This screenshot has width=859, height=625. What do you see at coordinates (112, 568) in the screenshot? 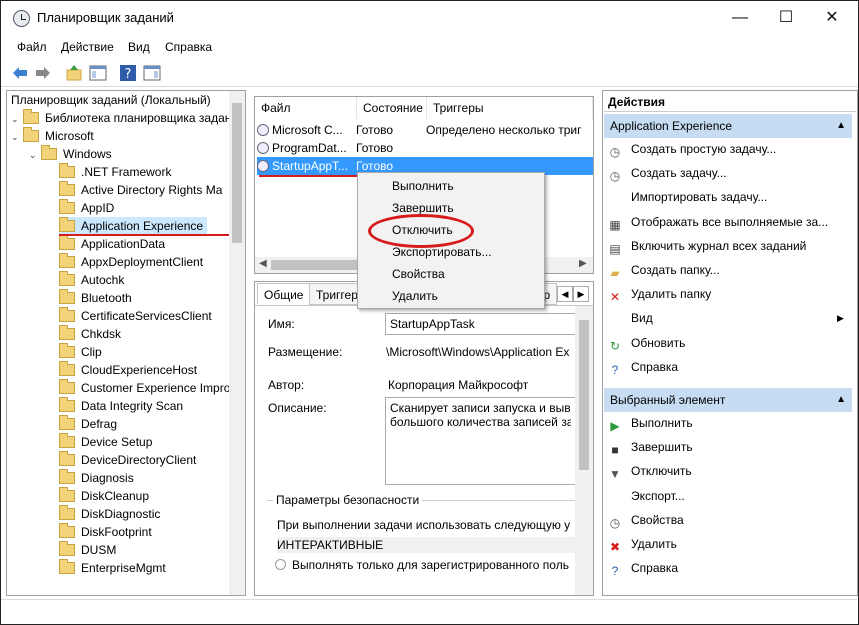
I see `tree-item: EnterpriseMgmt` at bounding box center [112, 568].